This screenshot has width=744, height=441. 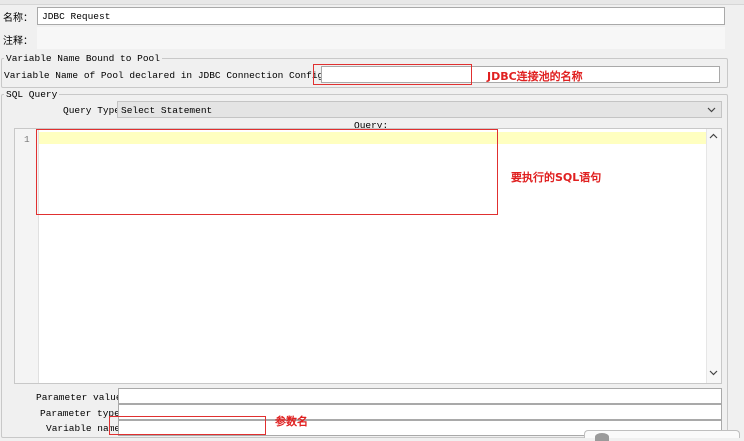 I want to click on scroll-down-icon, so click(x=713, y=374).